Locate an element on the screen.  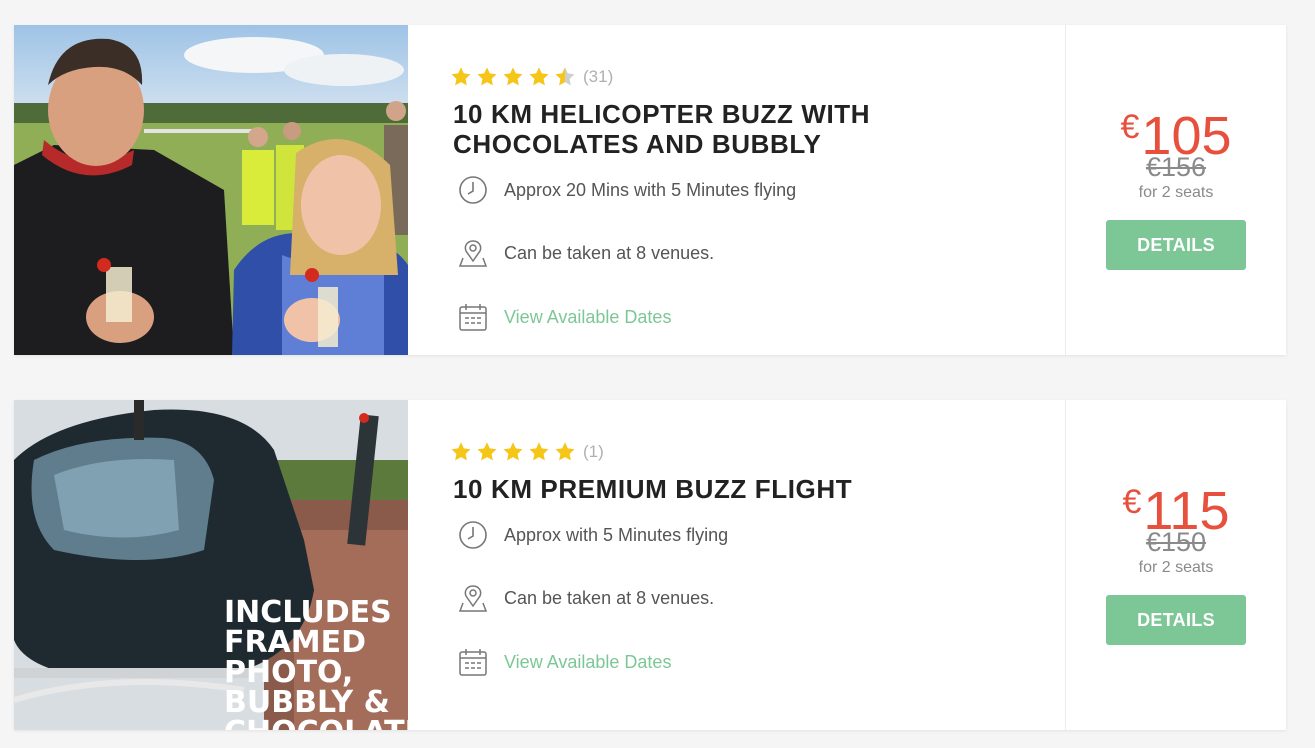
old-price: €150 is located at coordinates (1176, 542).